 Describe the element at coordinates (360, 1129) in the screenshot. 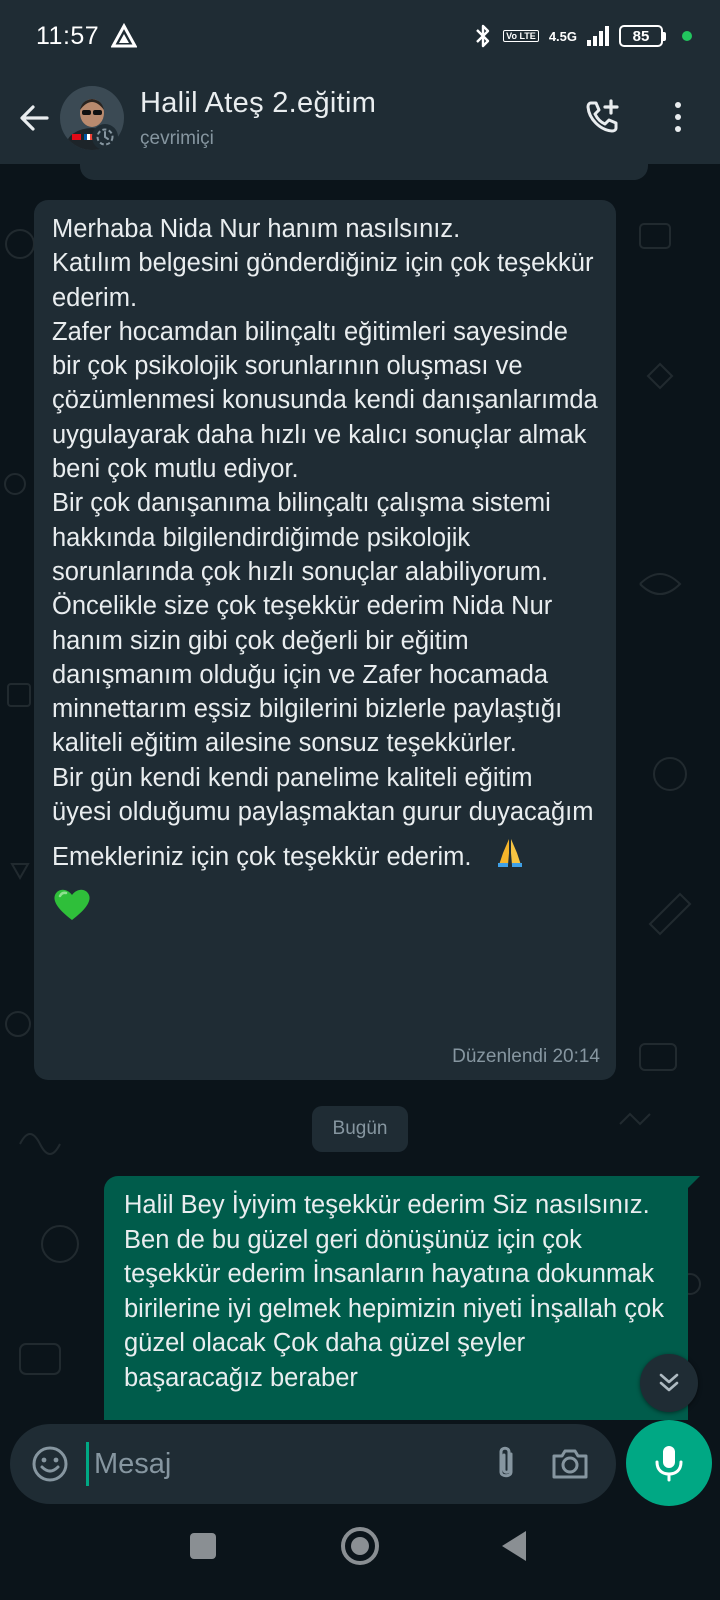

I see `date-chip: Bugün` at that location.